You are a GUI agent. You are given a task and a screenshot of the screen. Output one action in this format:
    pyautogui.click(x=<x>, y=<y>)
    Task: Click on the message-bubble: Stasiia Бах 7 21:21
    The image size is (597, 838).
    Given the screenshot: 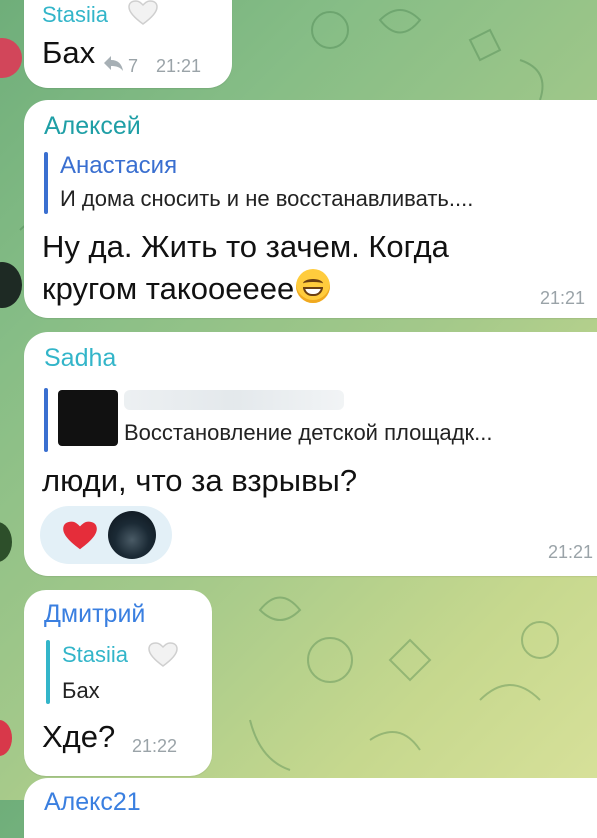 What is the action you would take?
    pyautogui.click(x=128, y=44)
    